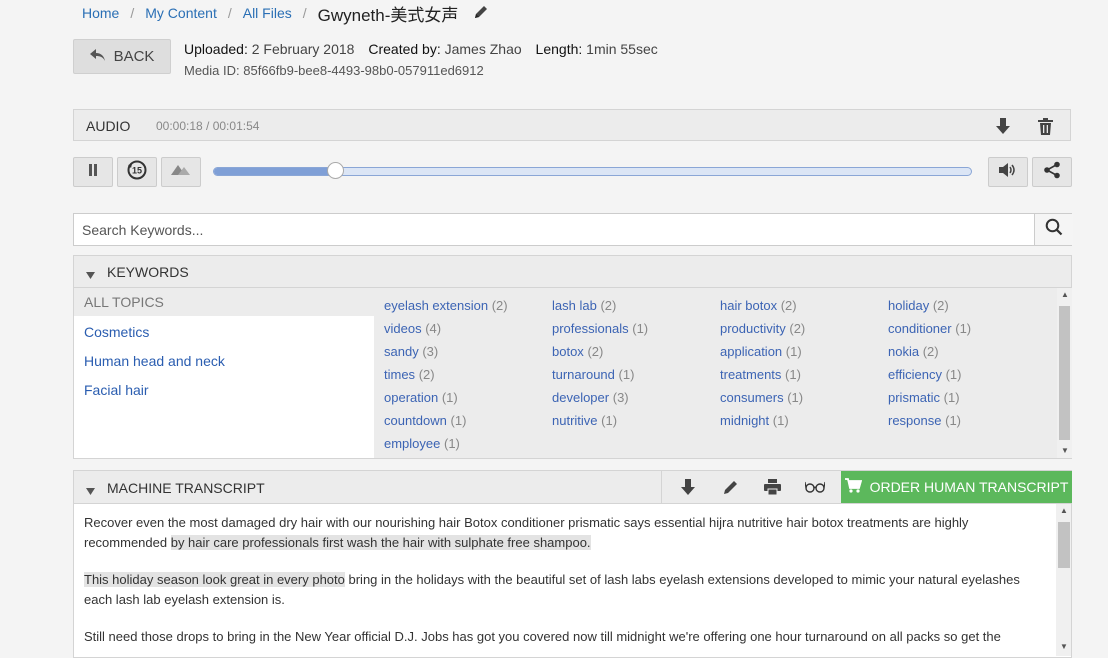  I want to click on keyword-term: times, so click(400, 374).